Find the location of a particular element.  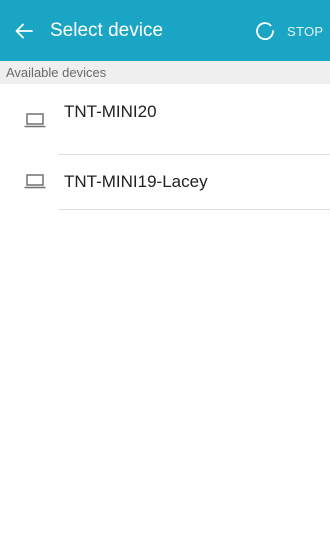

back-arrow-icon is located at coordinates (24, 31).